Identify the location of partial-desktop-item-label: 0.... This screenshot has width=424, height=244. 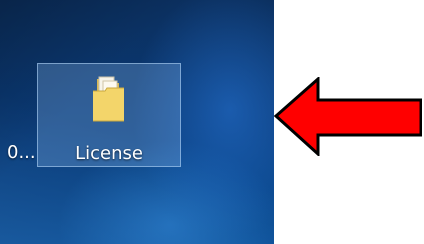
(21, 152).